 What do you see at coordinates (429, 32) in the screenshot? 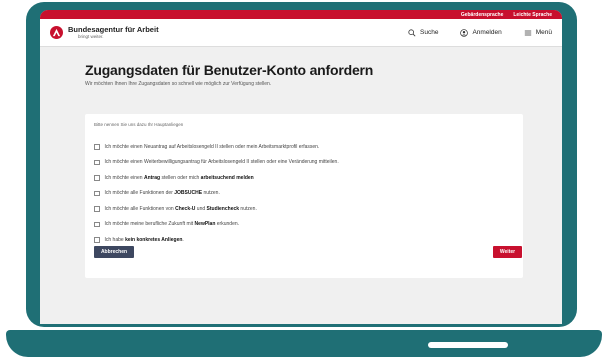
I see `search-label: Suche` at bounding box center [429, 32].